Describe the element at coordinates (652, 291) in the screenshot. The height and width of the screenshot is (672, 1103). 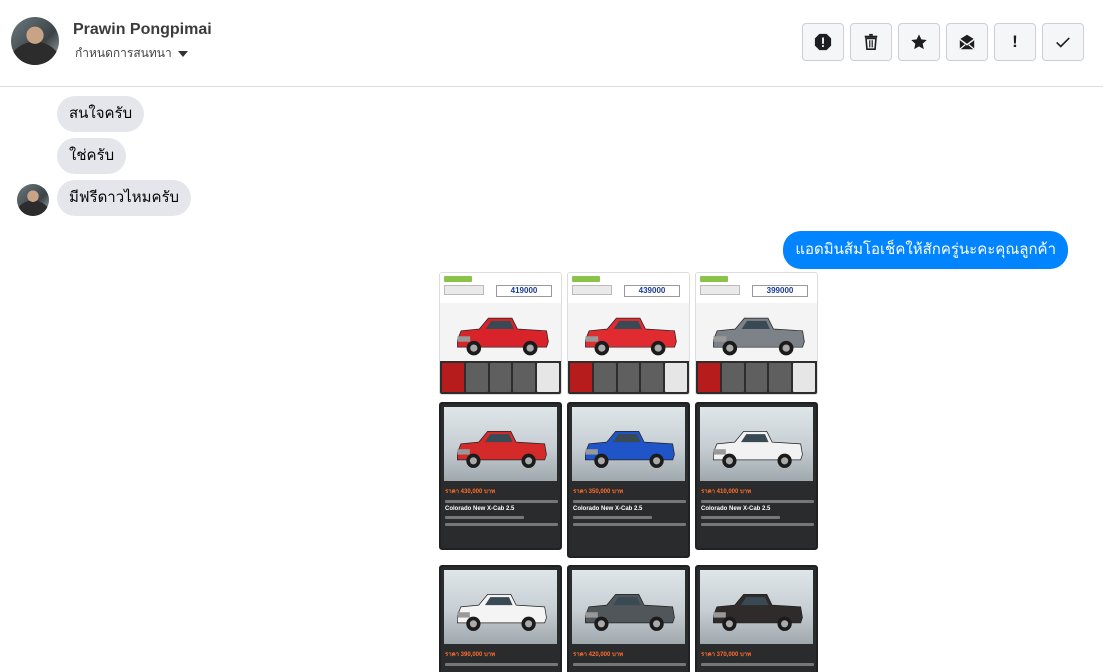
I see `flyer-price: 439000` at that location.